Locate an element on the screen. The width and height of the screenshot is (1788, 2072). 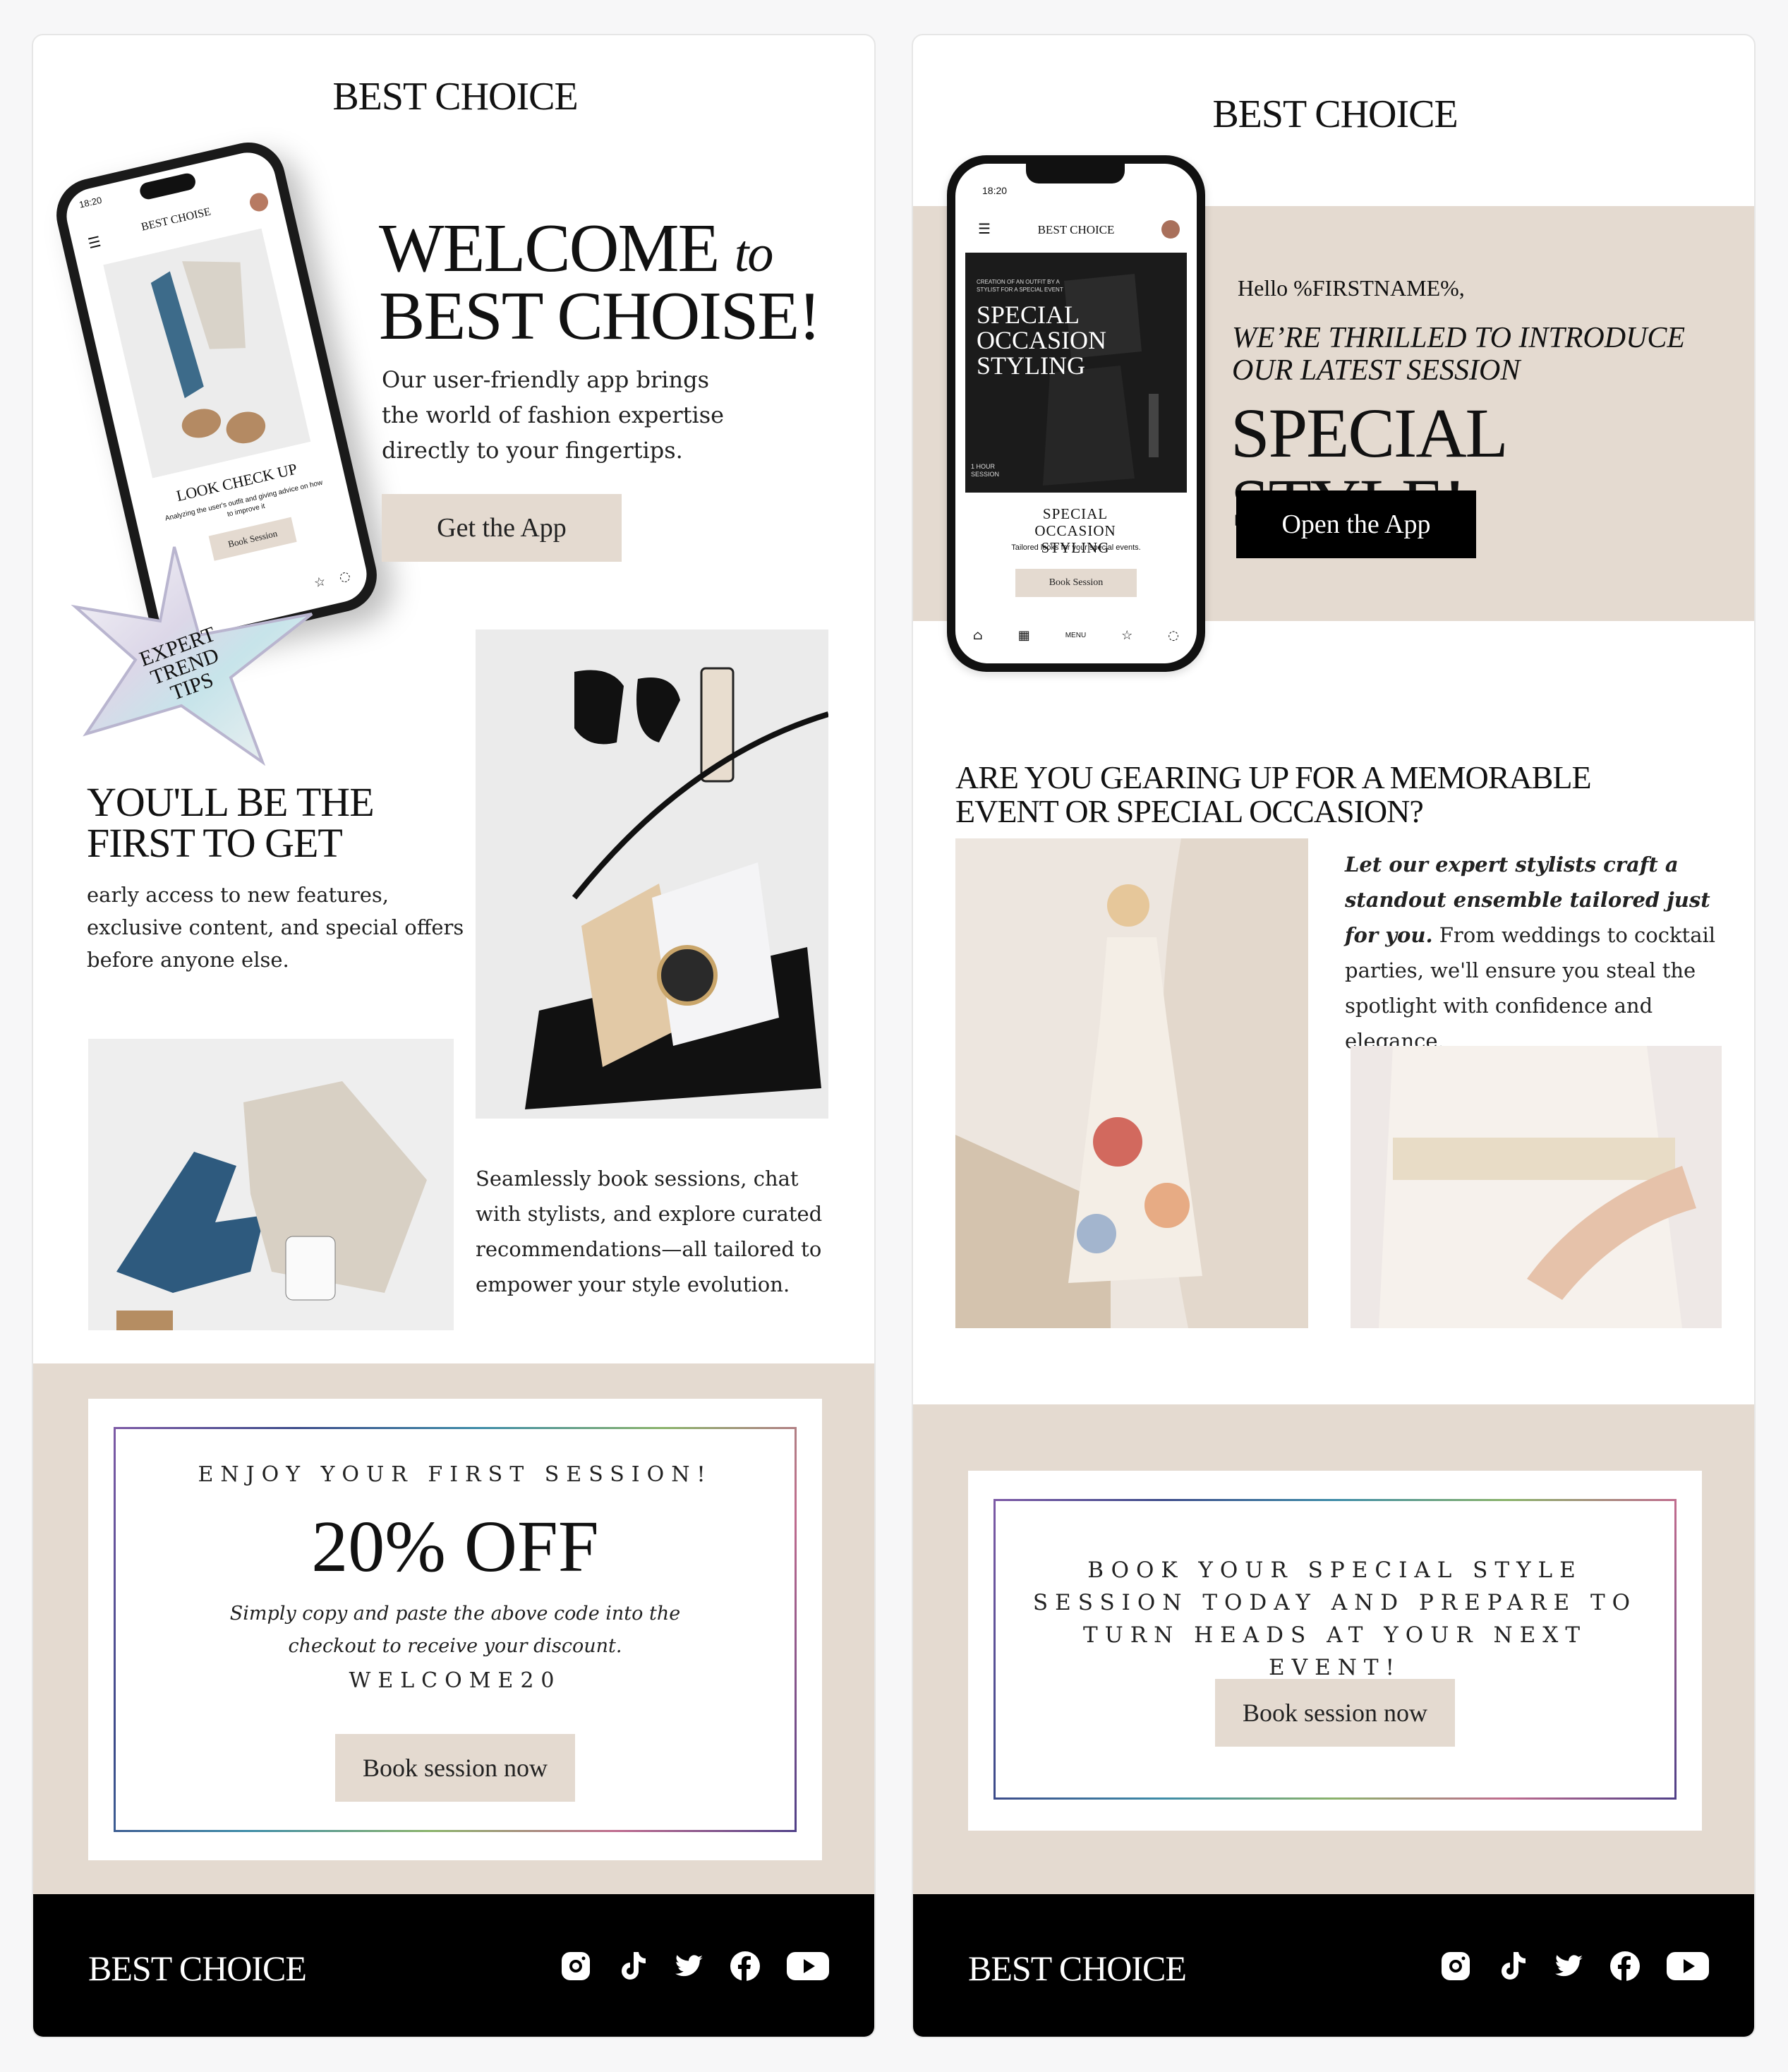
phone-book-button: Book Session is located at coordinates (1076, 583).